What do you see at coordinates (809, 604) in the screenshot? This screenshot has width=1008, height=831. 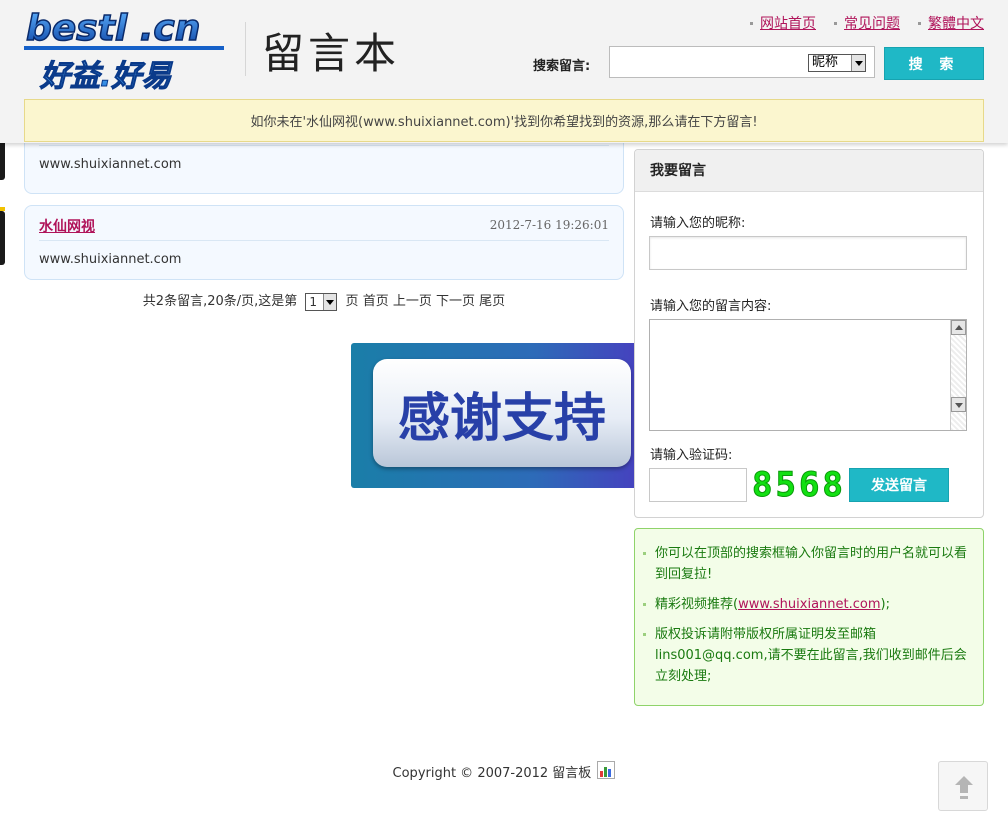 I see `tip-link: www.shuixiannet.com` at bounding box center [809, 604].